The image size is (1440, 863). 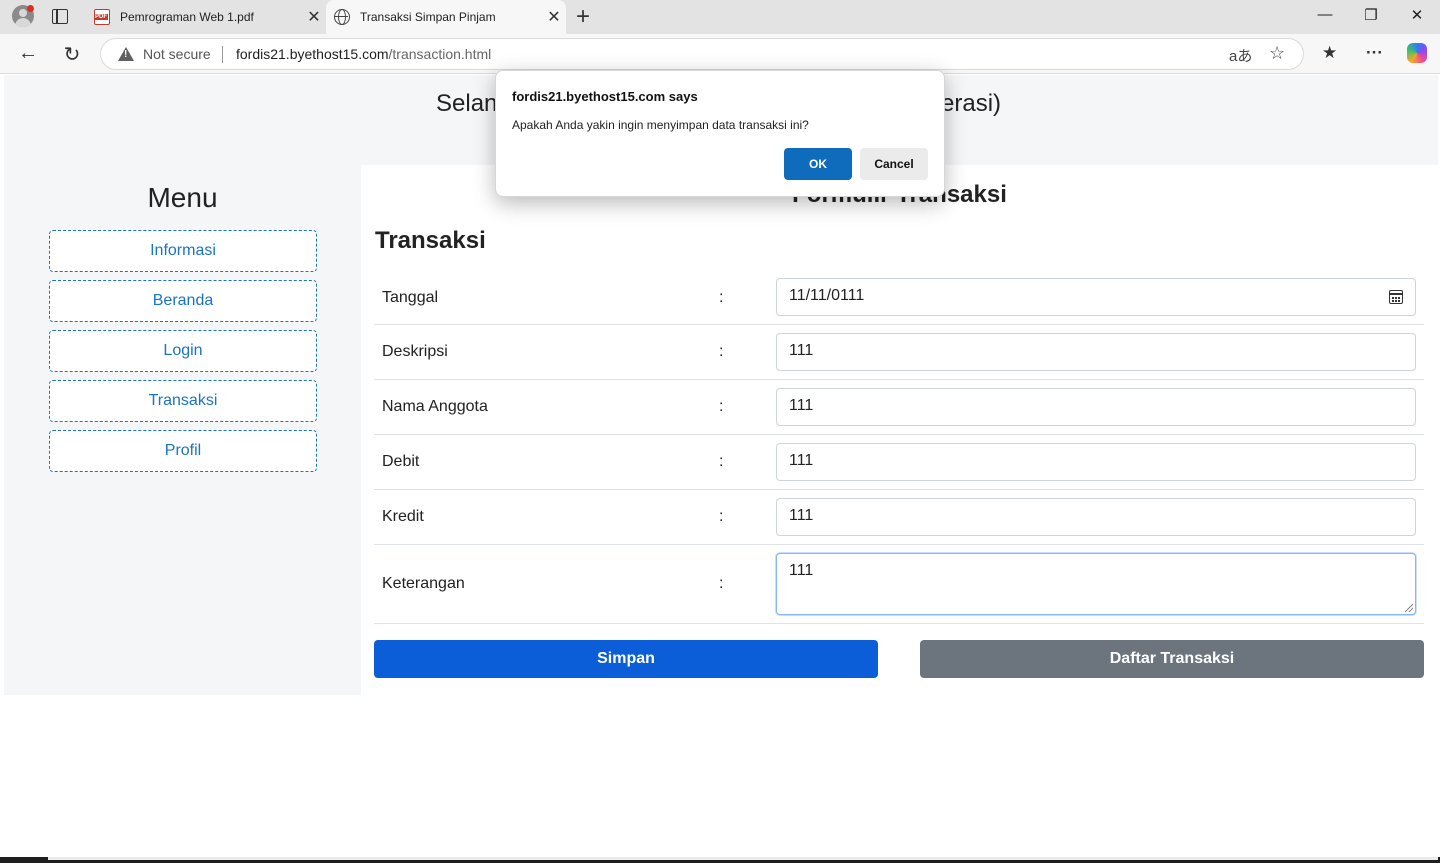 What do you see at coordinates (401, 461) in the screenshot?
I see `field-label: Debit` at bounding box center [401, 461].